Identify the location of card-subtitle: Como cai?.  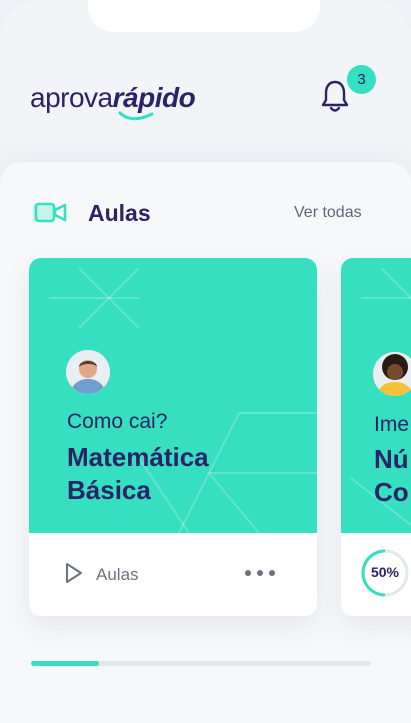
(117, 421).